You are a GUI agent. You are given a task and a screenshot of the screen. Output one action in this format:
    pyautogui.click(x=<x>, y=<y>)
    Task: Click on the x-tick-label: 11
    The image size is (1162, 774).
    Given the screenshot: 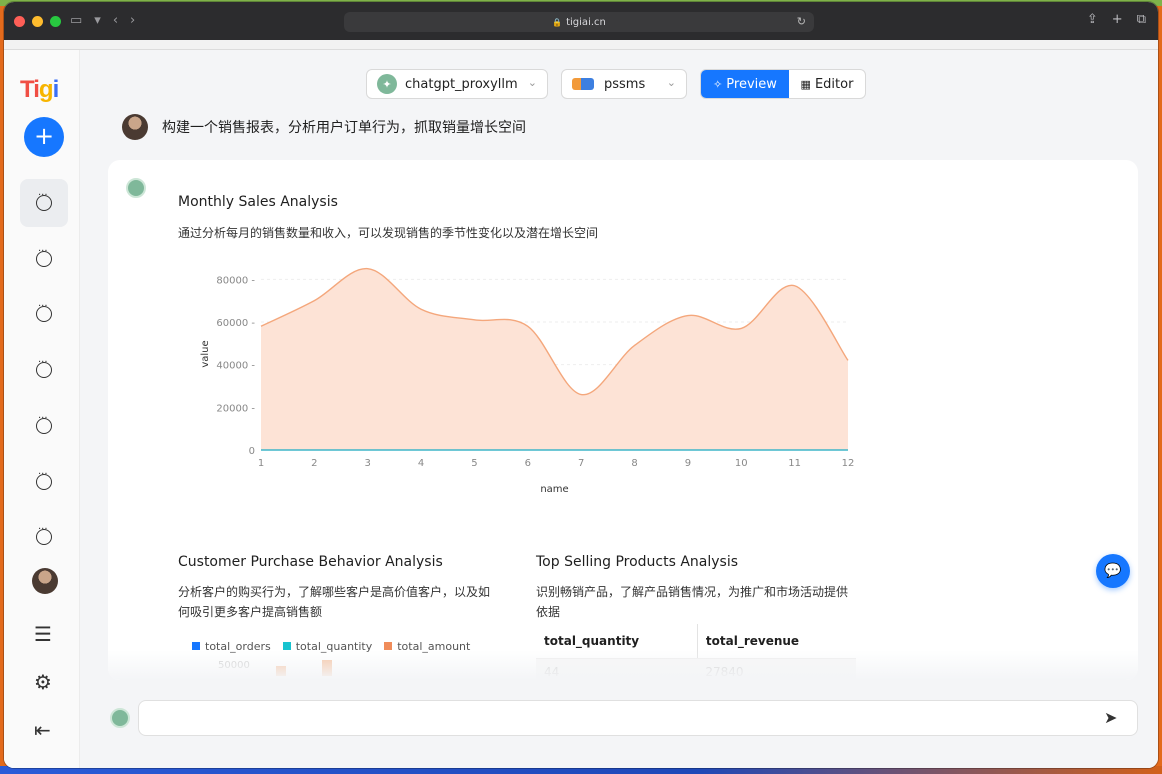 What is the action you would take?
    pyautogui.click(x=794, y=463)
    